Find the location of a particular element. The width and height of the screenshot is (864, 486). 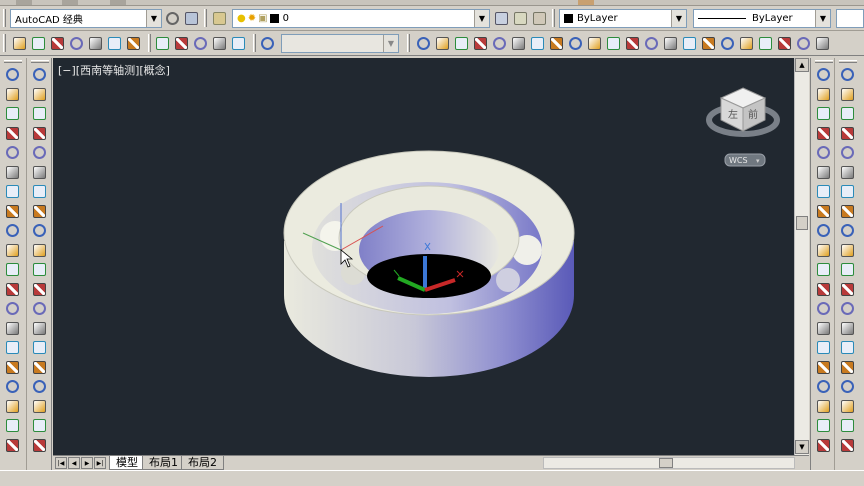

angular-dimension-button is located at coordinates (823, 211).